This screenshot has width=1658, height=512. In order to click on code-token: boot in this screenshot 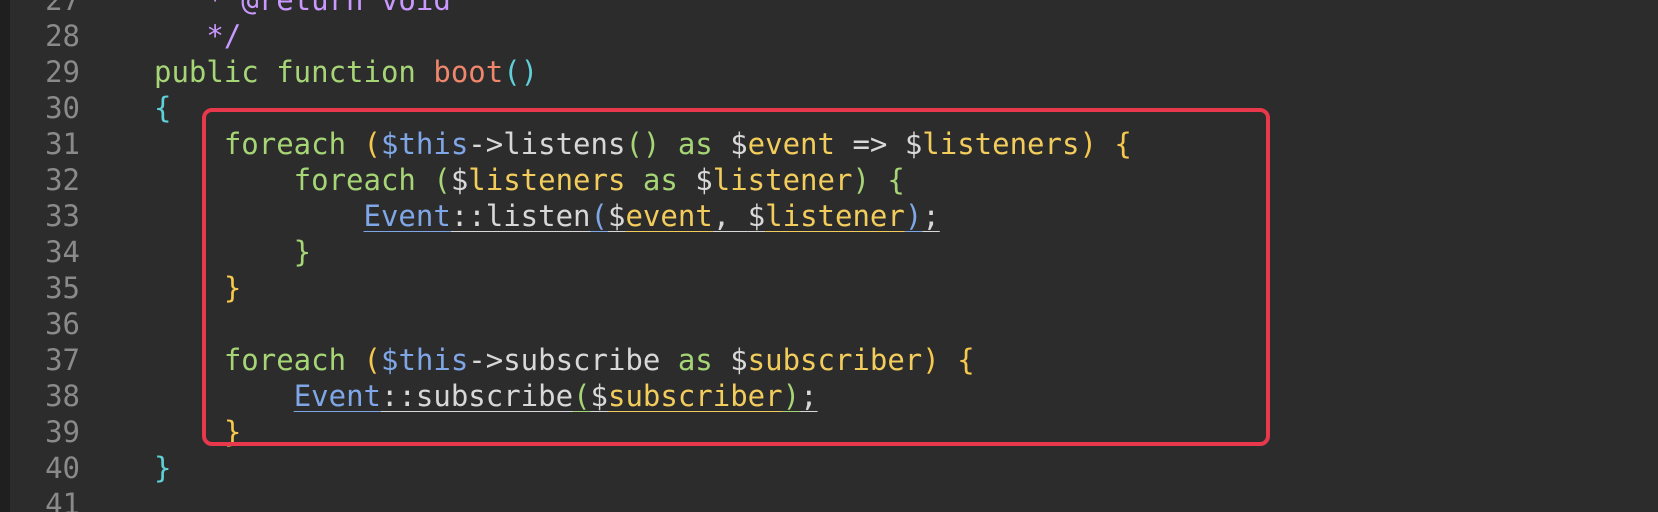, I will do `click(468, 72)`.